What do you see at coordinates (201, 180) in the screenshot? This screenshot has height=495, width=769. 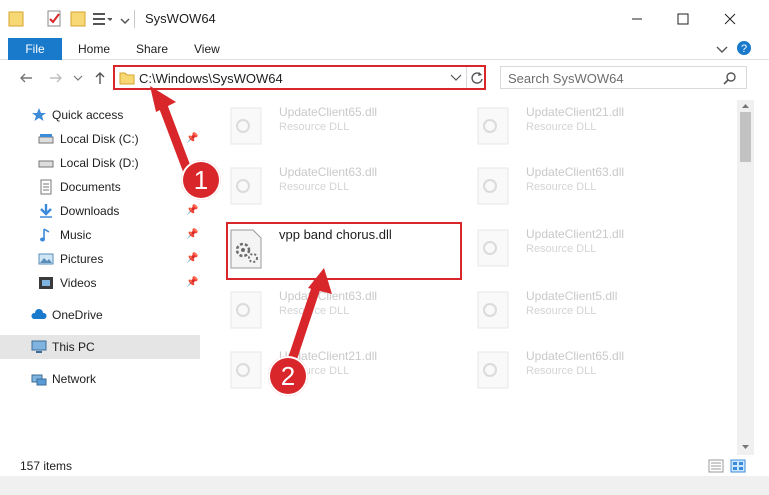 I see `step-1-badge: 1` at bounding box center [201, 180].